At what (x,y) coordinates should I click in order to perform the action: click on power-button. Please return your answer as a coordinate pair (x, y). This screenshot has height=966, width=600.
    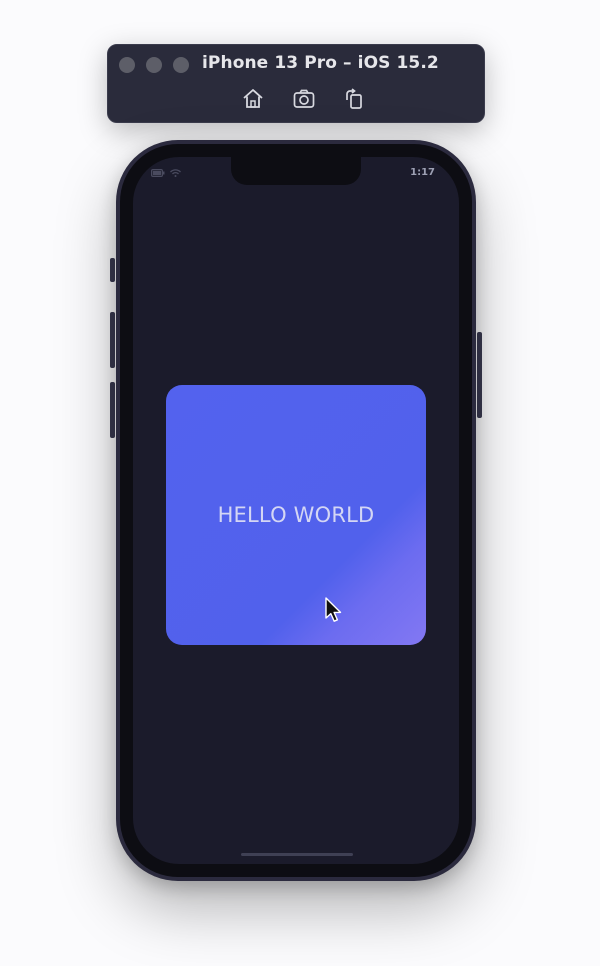
    Looking at the image, I should click on (479, 375).